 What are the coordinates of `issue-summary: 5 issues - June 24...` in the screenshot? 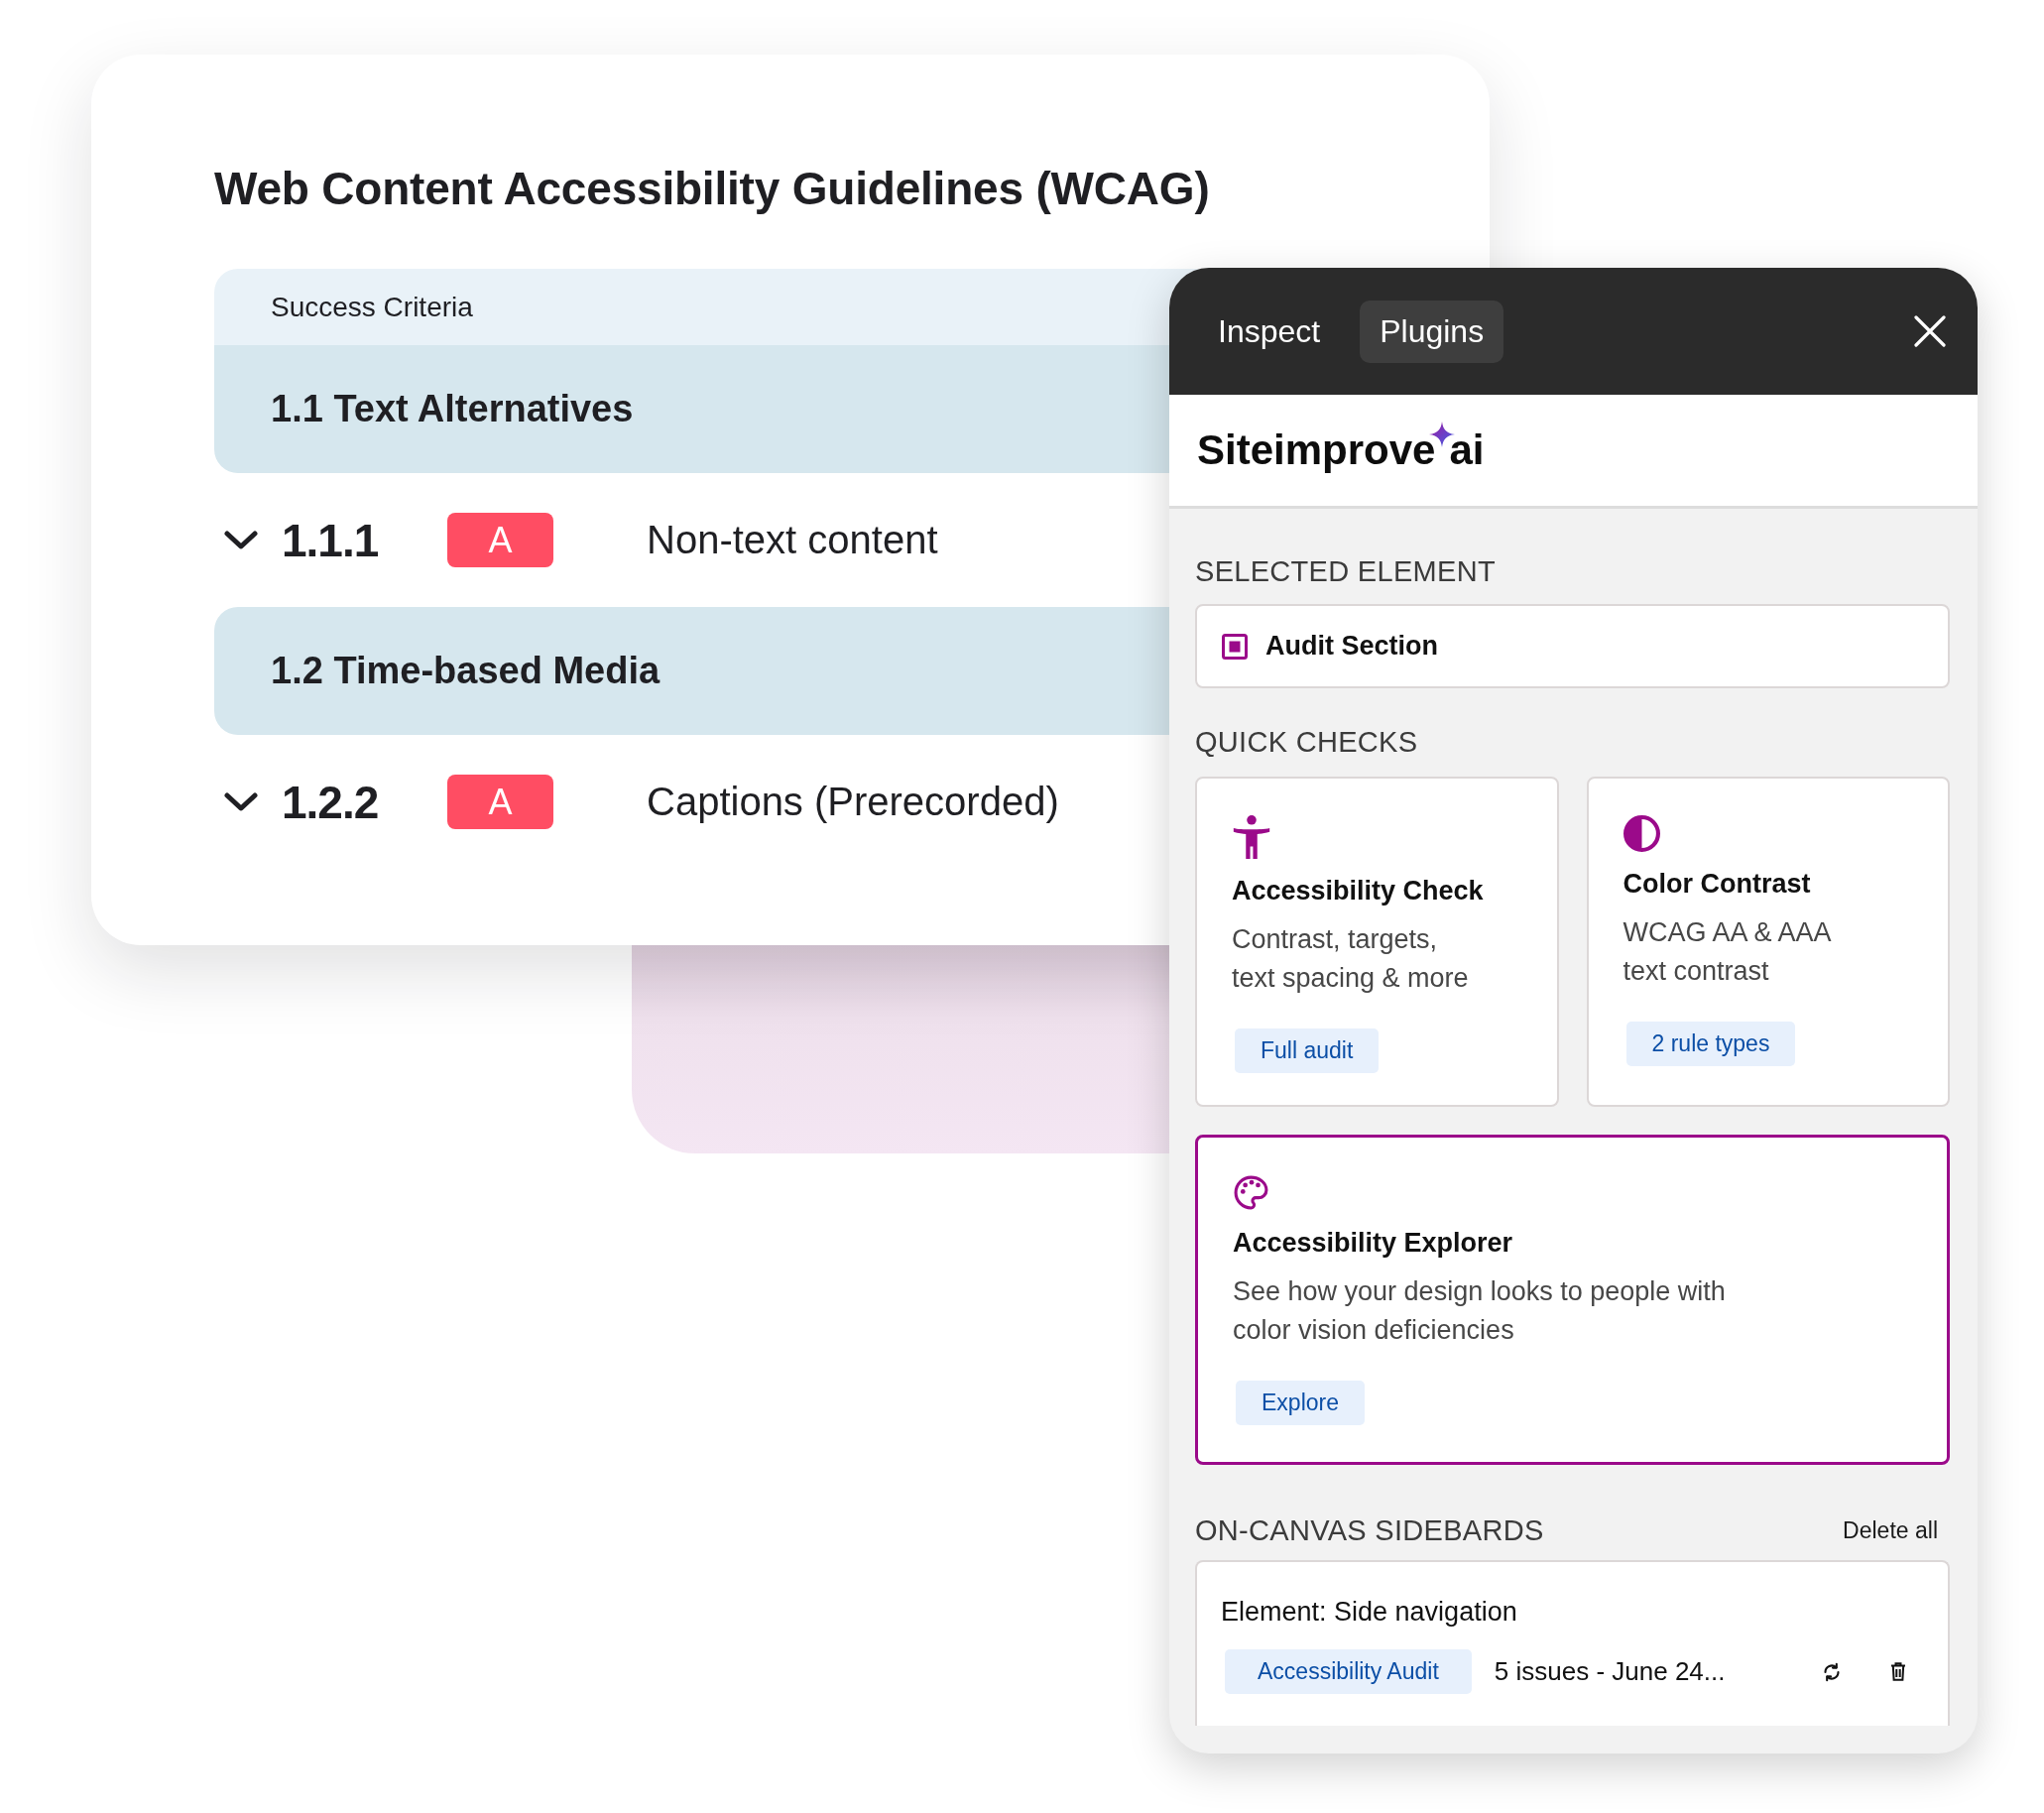 It's located at (1610, 1671).